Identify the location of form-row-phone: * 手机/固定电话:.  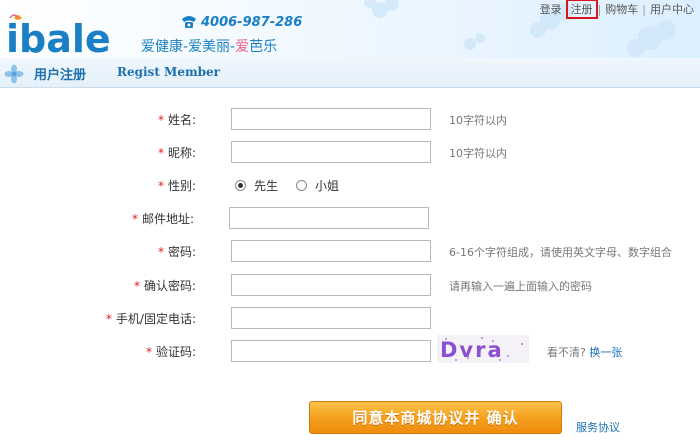
(350, 318).